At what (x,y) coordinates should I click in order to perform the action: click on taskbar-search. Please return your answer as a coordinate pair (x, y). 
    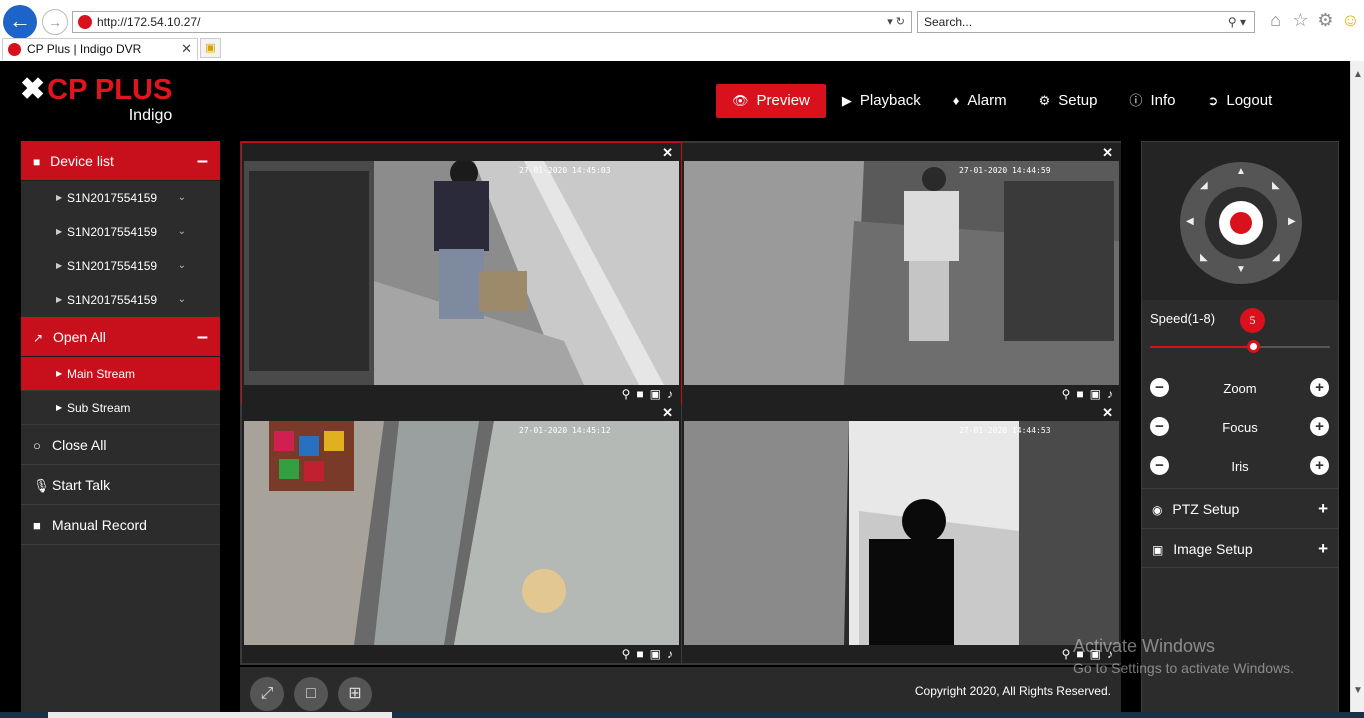
    Looking at the image, I should click on (220, 715).